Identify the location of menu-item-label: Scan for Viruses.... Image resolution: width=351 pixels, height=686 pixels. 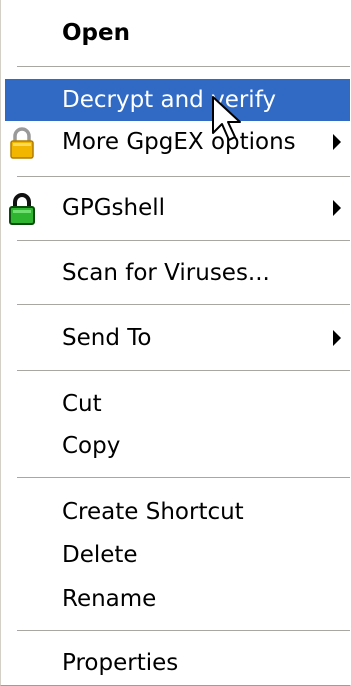
(166, 273).